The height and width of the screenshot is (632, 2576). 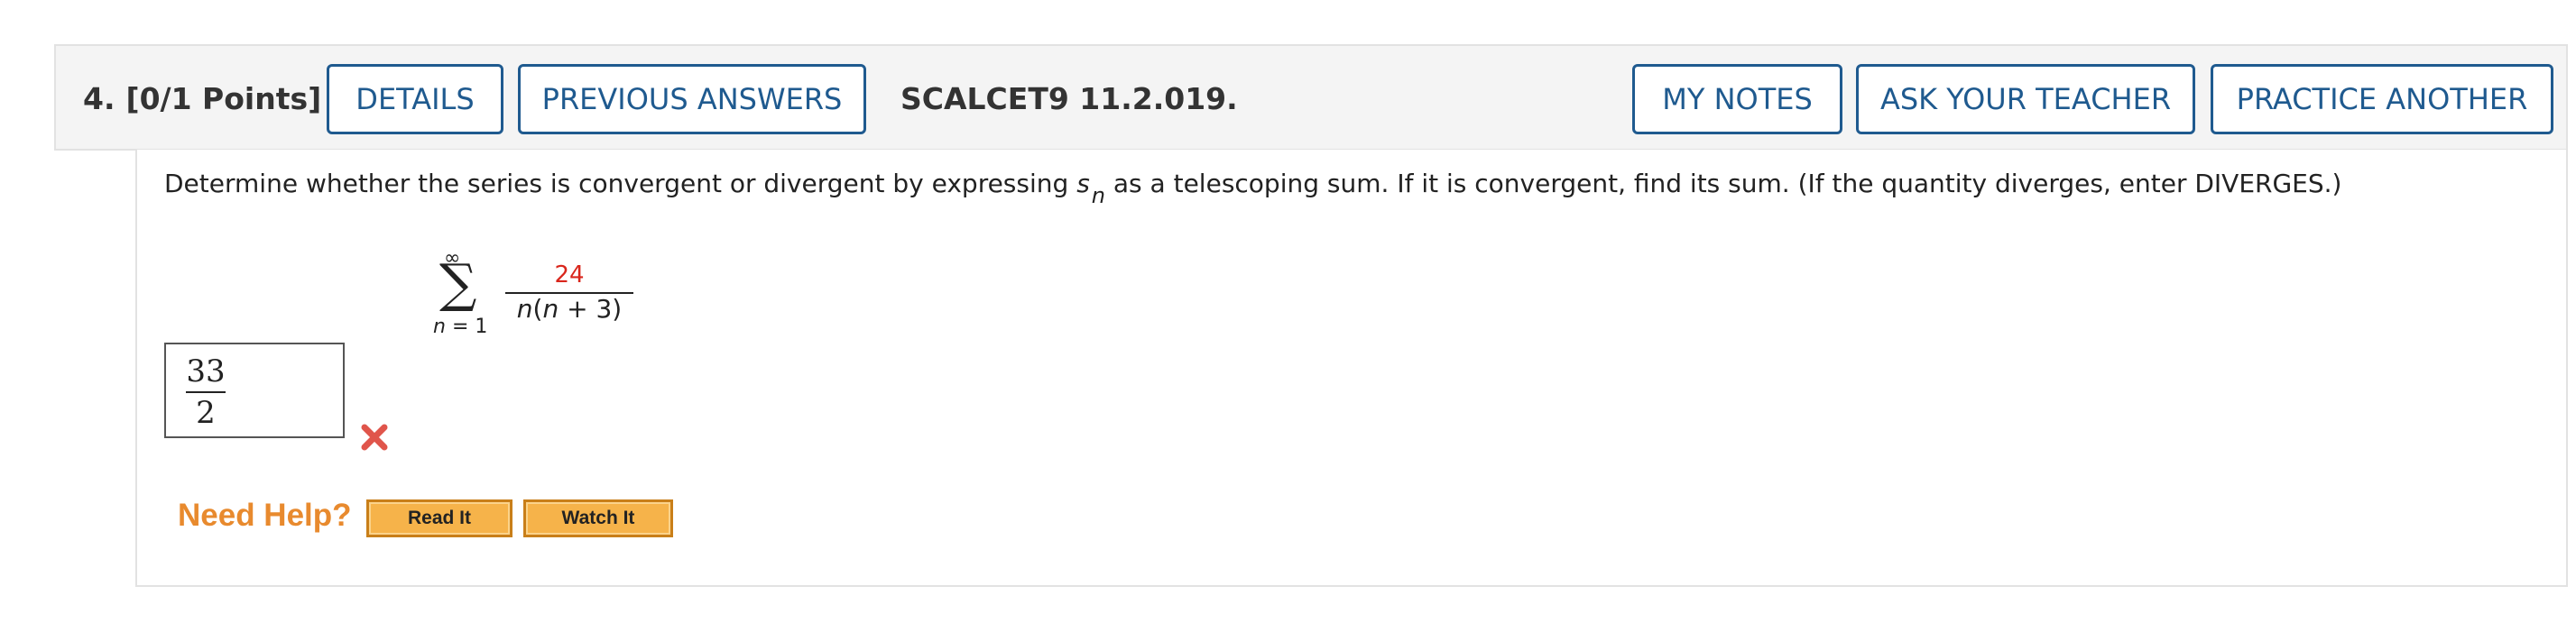 What do you see at coordinates (265, 515) in the screenshot?
I see `need-help-label: Need Help?` at bounding box center [265, 515].